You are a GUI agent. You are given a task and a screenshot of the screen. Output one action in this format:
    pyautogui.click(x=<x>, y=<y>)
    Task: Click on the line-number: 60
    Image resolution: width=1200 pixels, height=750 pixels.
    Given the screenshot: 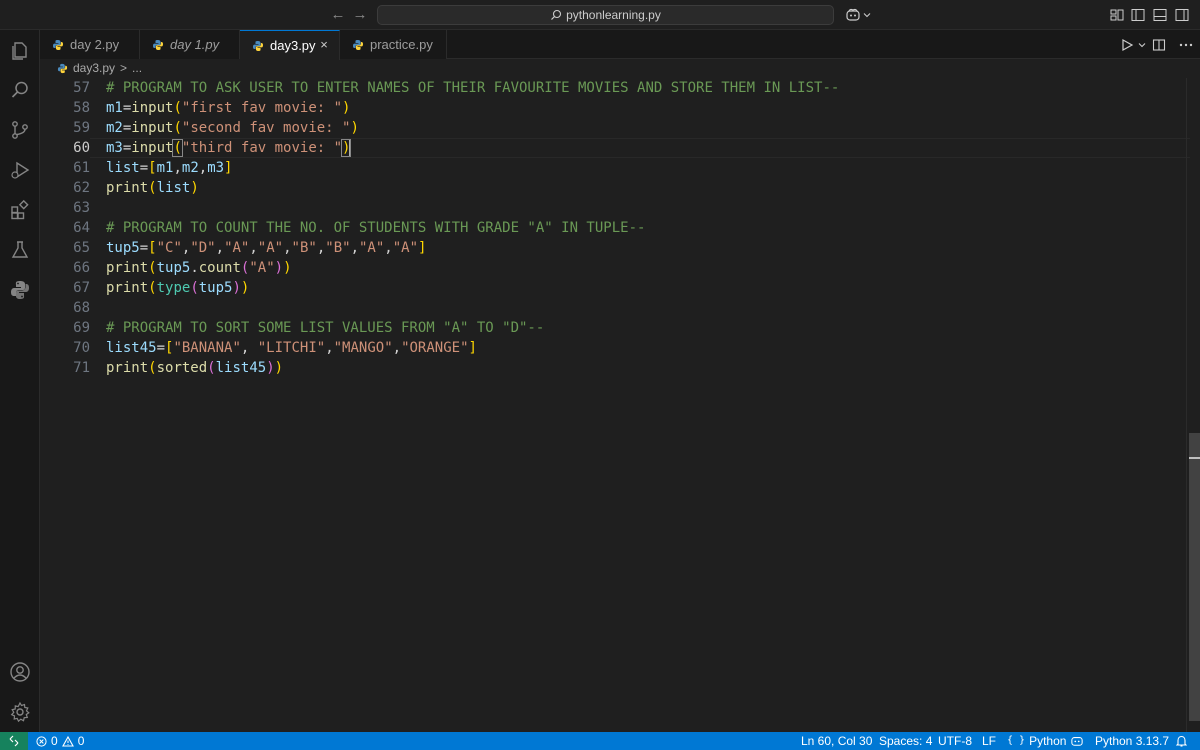 What is the action you would take?
    pyautogui.click(x=81, y=148)
    